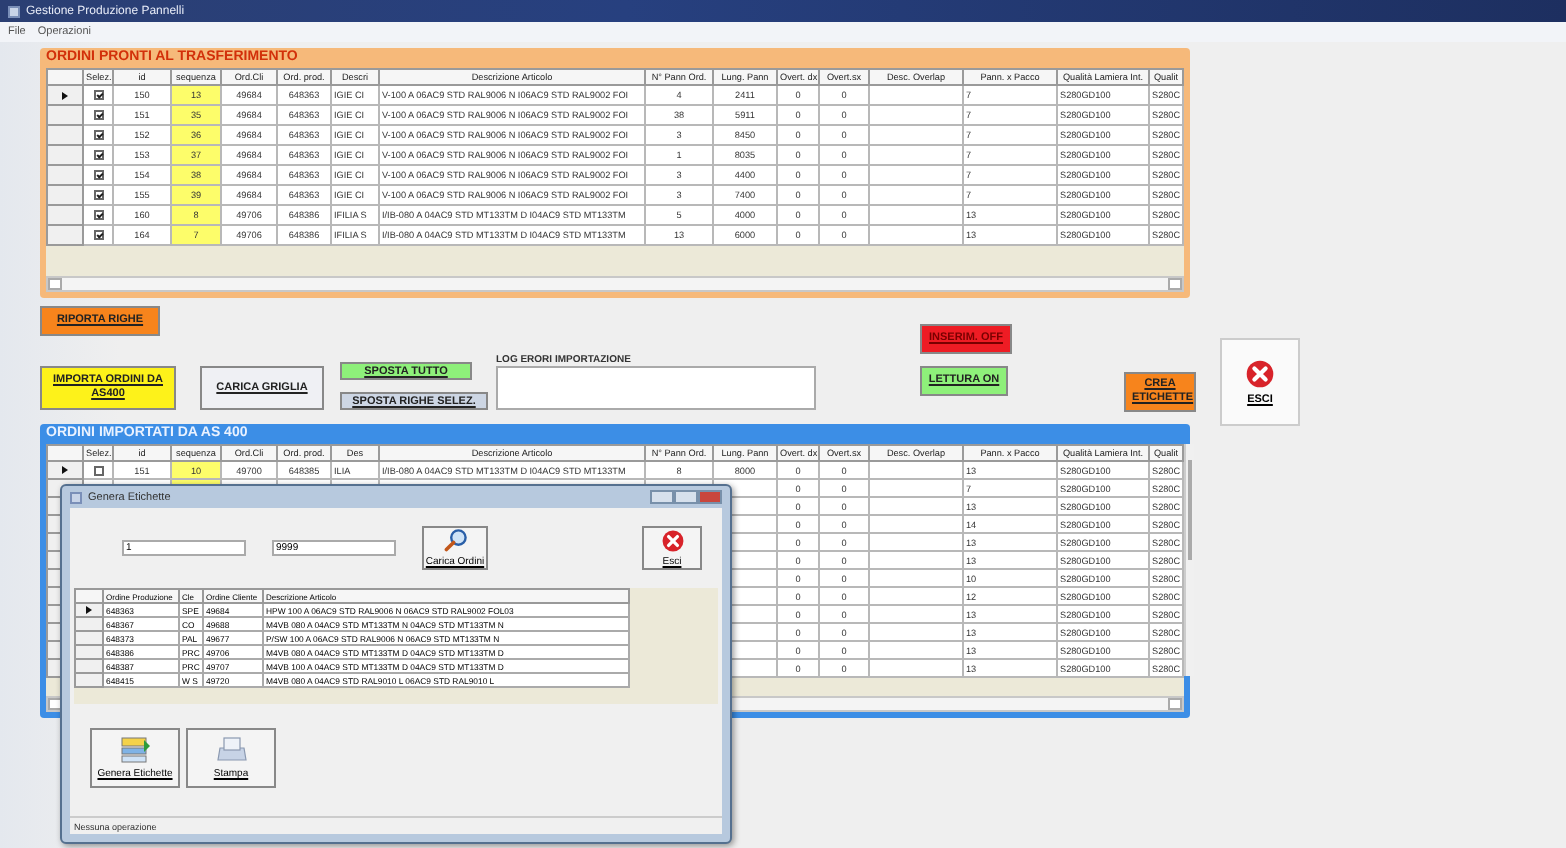 The width and height of the screenshot is (1566, 848). Describe the element at coordinates (615, 284) in the screenshot. I see `horizontal-scrollbar` at that location.